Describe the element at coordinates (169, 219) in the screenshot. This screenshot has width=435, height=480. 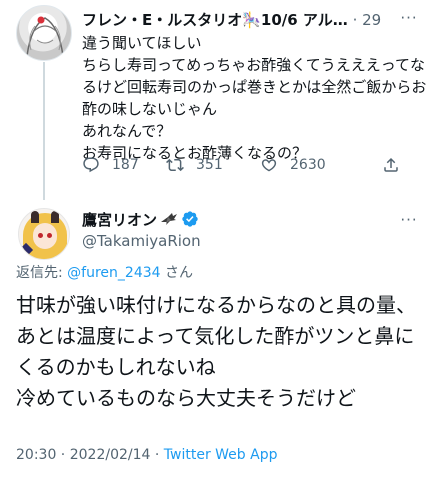
I see `bird-emoji-icon` at that location.